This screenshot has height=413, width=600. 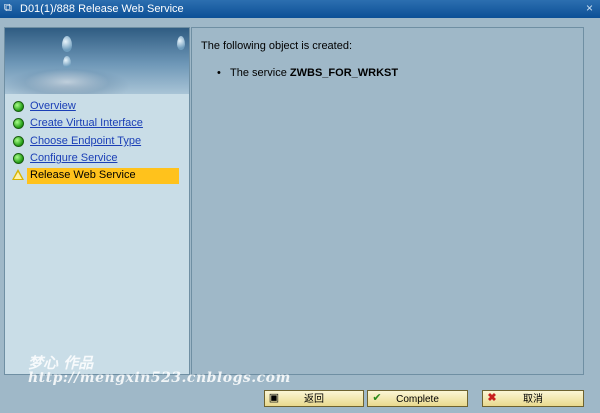 I want to click on step-label-active: Release Web Service, so click(x=83, y=175).